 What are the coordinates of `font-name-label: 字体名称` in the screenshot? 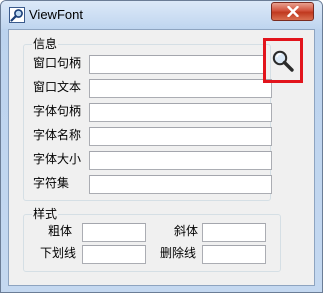 It's located at (57, 135).